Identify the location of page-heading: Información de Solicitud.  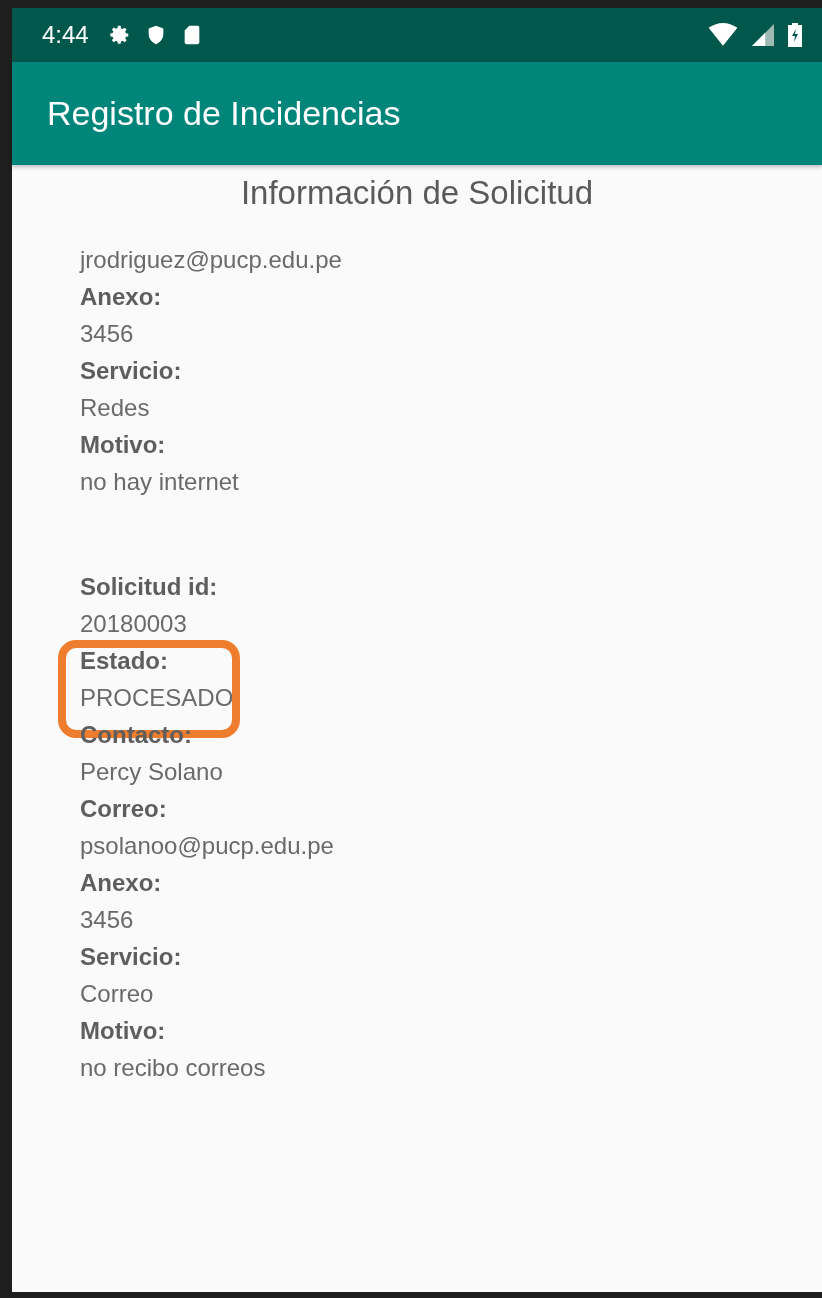
(417, 193).